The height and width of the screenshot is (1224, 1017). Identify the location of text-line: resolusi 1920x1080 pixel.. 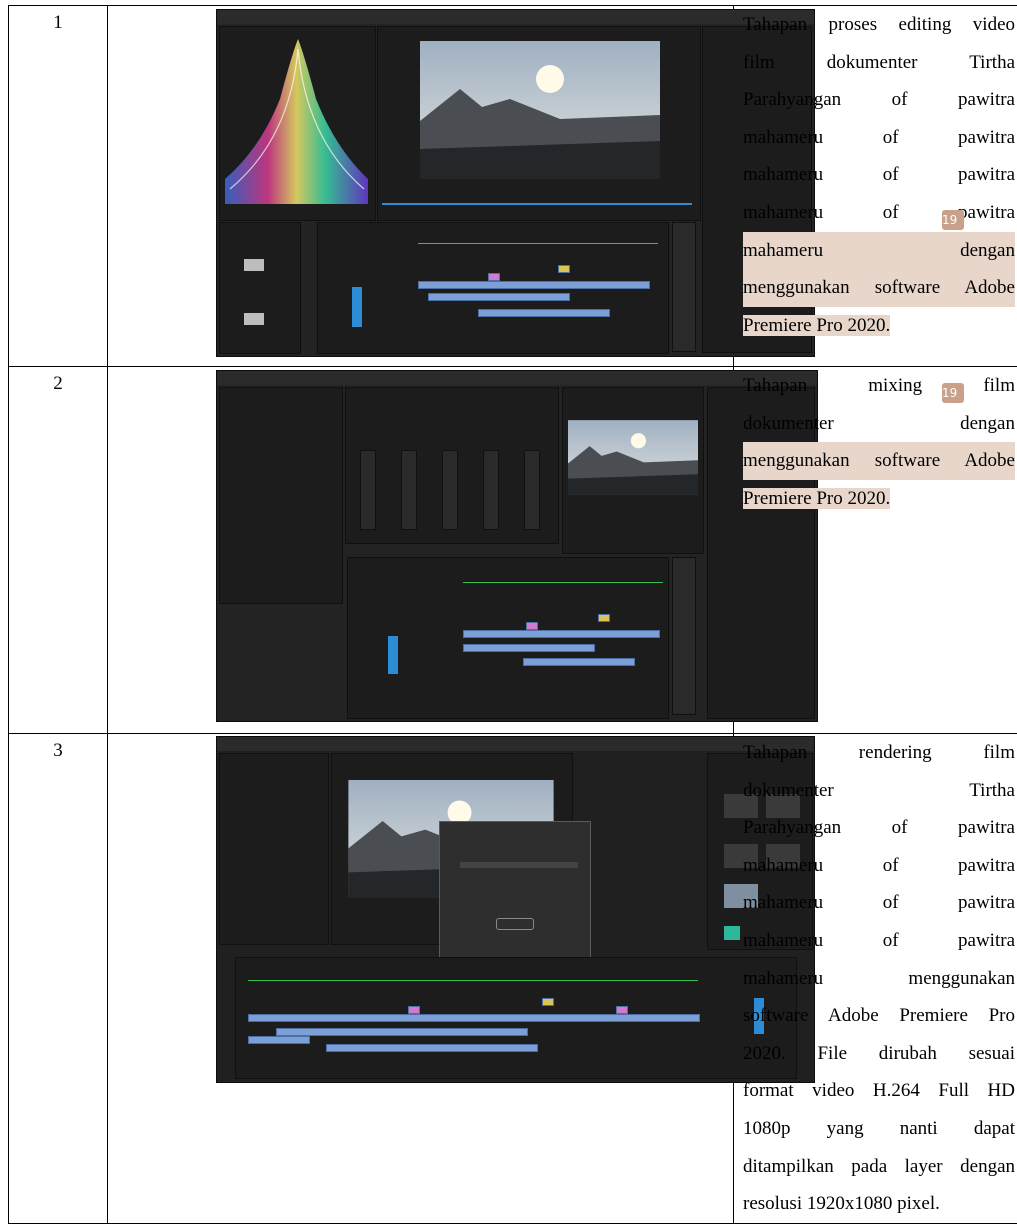
(879, 1204).